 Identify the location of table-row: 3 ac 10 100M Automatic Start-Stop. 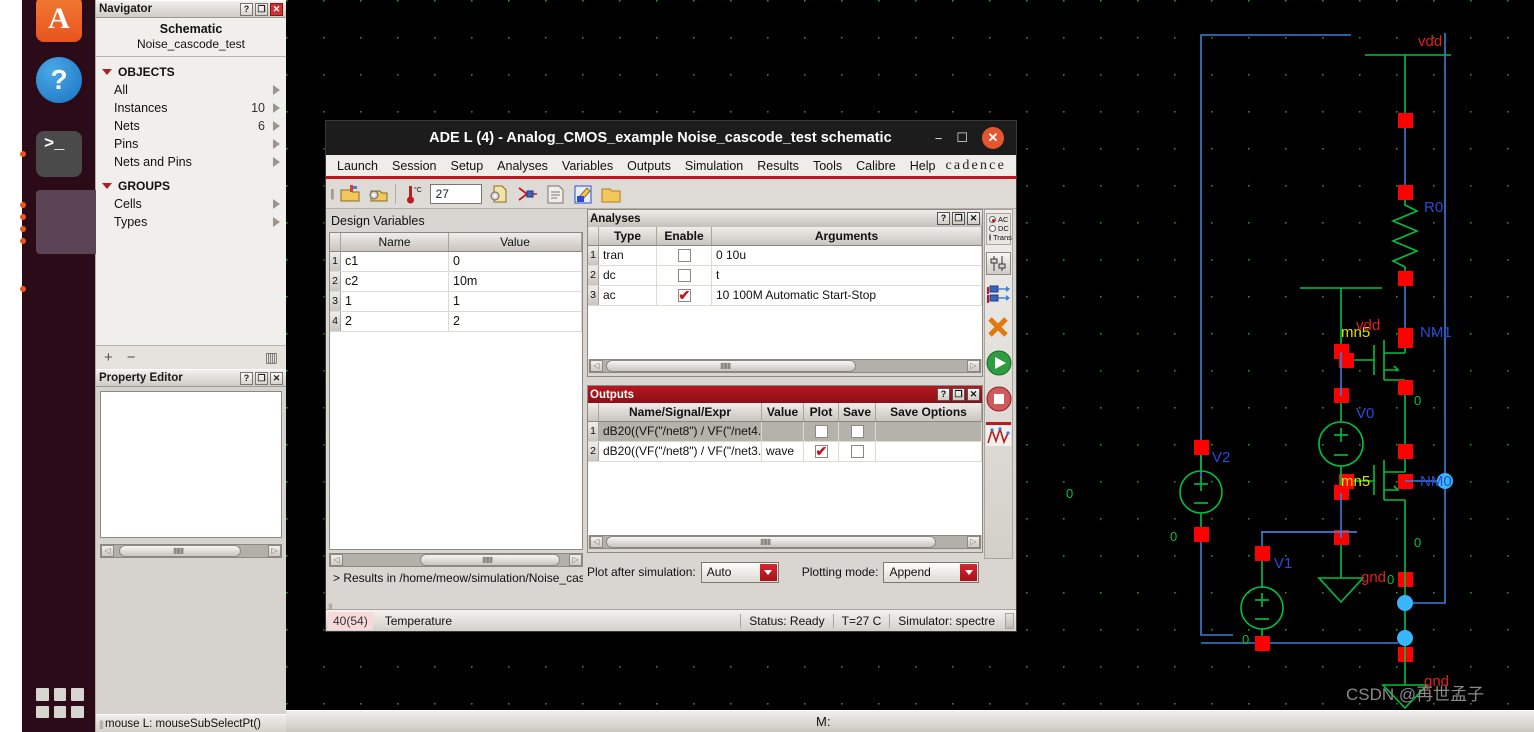
(785, 296).